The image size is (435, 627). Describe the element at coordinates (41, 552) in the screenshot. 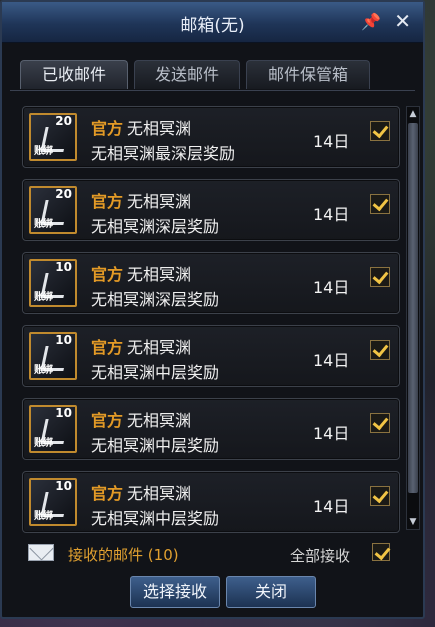

I see `envelope-icon` at that location.